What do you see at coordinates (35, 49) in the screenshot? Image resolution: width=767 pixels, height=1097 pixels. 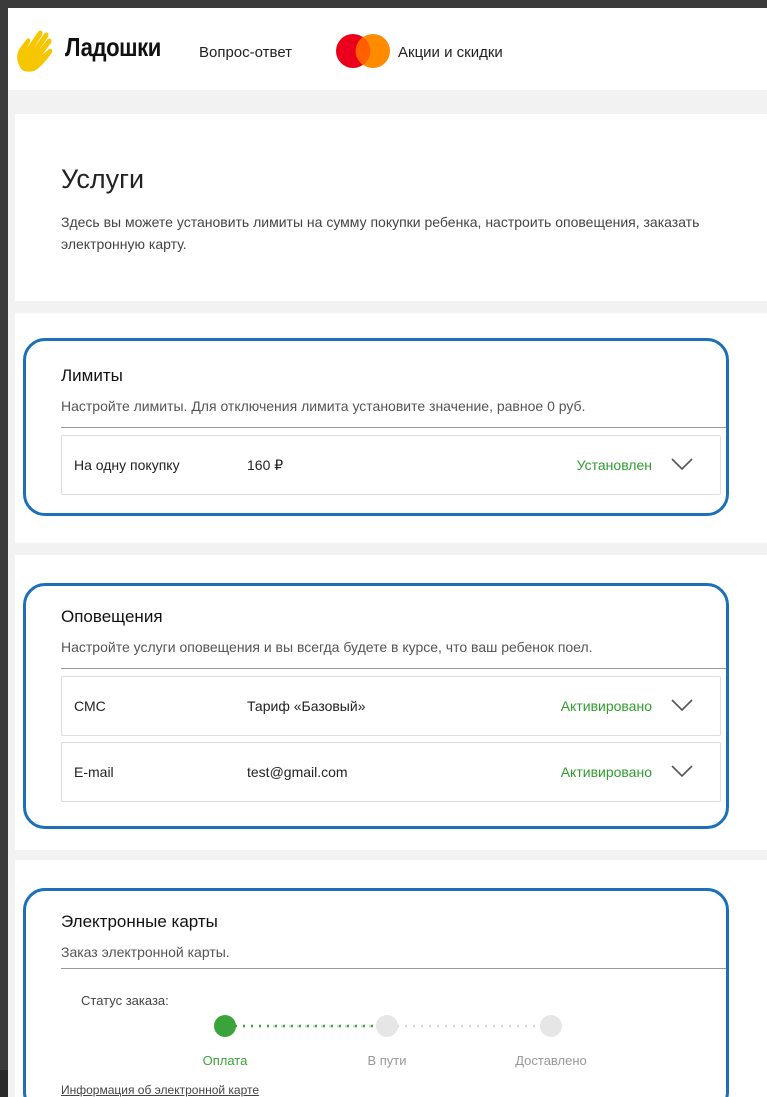 I see `waving-hand-icon` at bounding box center [35, 49].